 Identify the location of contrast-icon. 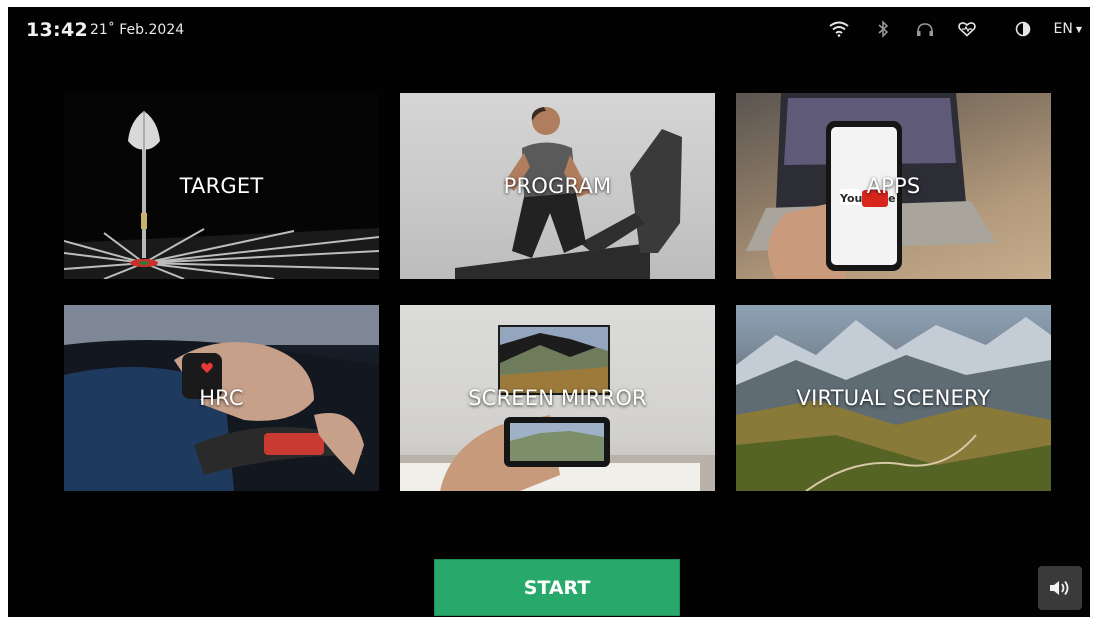
(1023, 29).